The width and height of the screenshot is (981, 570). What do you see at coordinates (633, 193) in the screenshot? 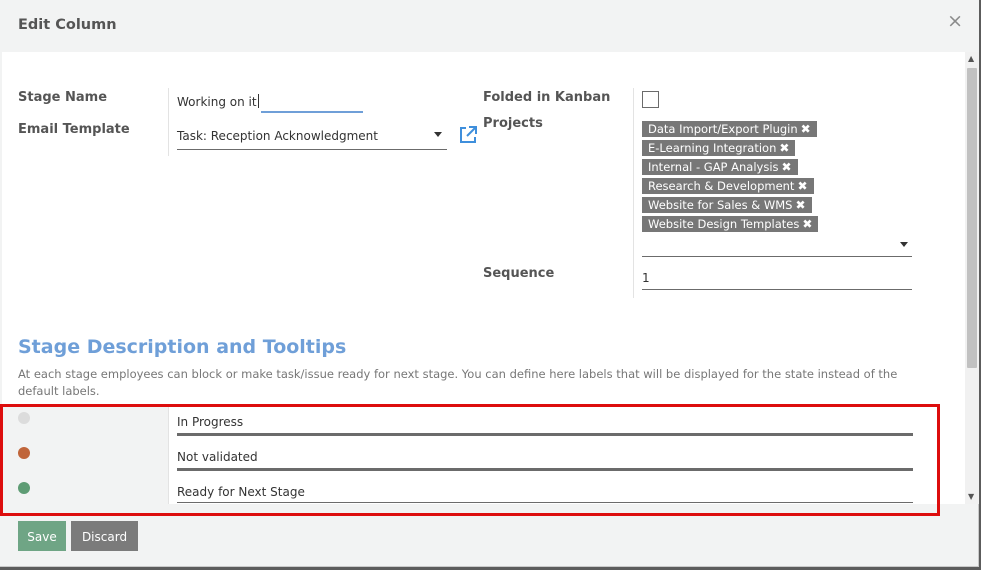
I see `right-separator` at bounding box center [633, 193].